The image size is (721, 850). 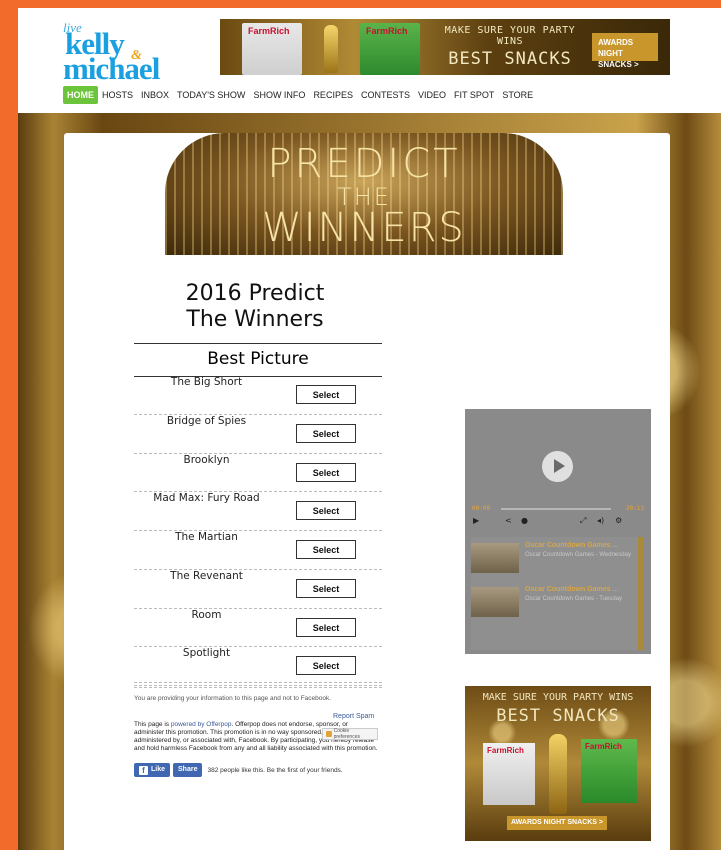 I want to click on play-small-icon: ▶, so click(x=476, y=520).